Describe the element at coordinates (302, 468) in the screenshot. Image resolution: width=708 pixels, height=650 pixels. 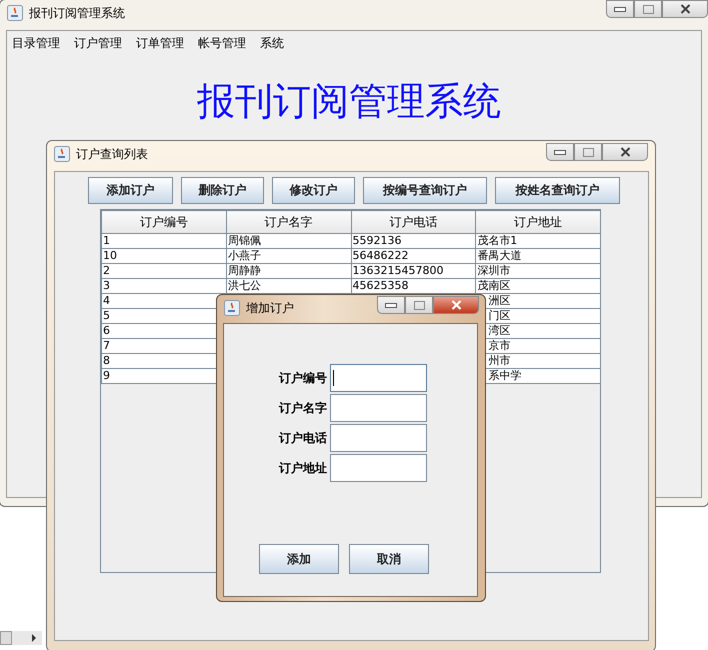
I see `field-label: 订户地址` at that location.